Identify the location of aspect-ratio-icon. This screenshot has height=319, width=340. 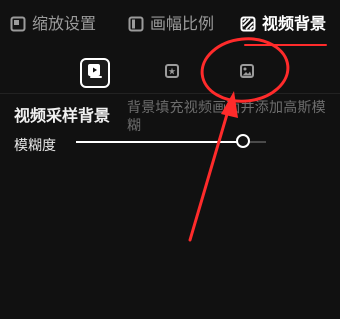
(136, 24).